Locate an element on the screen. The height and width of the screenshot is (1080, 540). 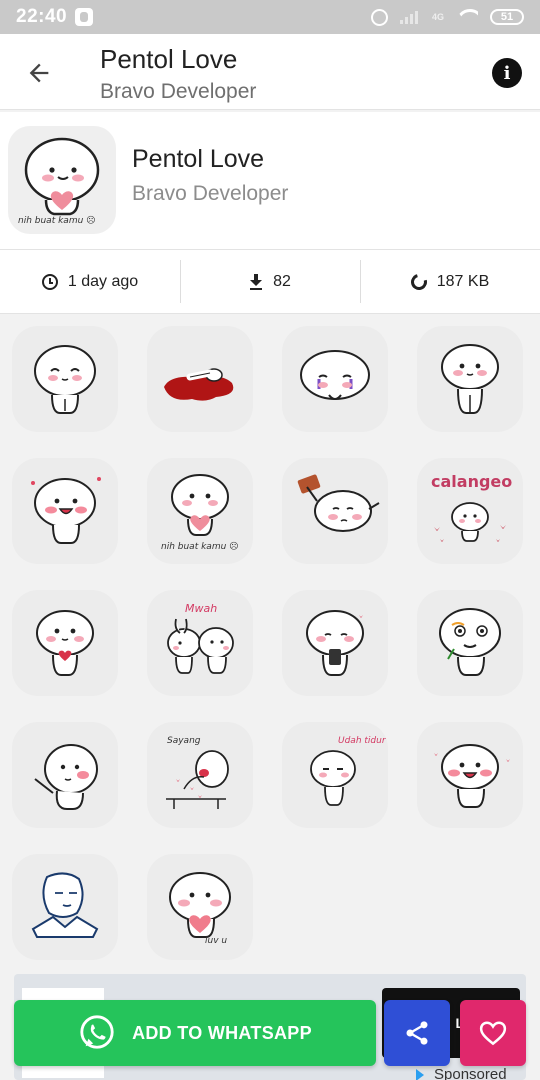
pack-stats: 1 day ago 82 187 KB is located at coordinates (270, 282).